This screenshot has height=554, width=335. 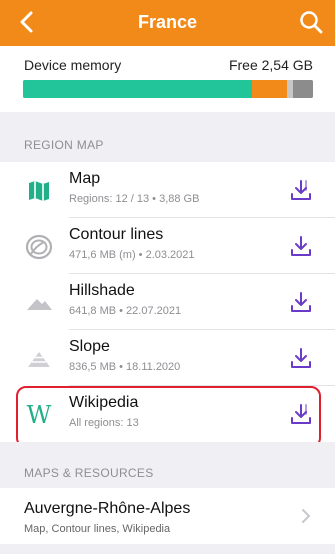 What do you see at coordinates (104, 402) in the screenshot?
I see `item-name: Wikipedia` at bounding box center [104, 402].